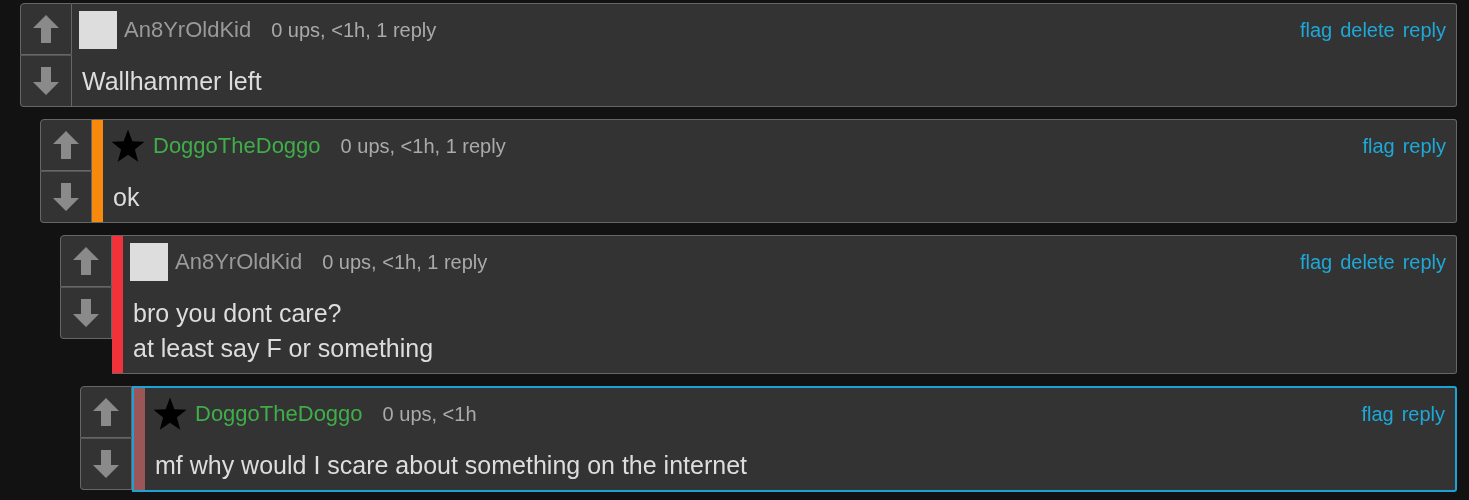 This screenshot has width=1469, height=500. I want to click on comment-text: Wallhammer left, so click(172, 81).